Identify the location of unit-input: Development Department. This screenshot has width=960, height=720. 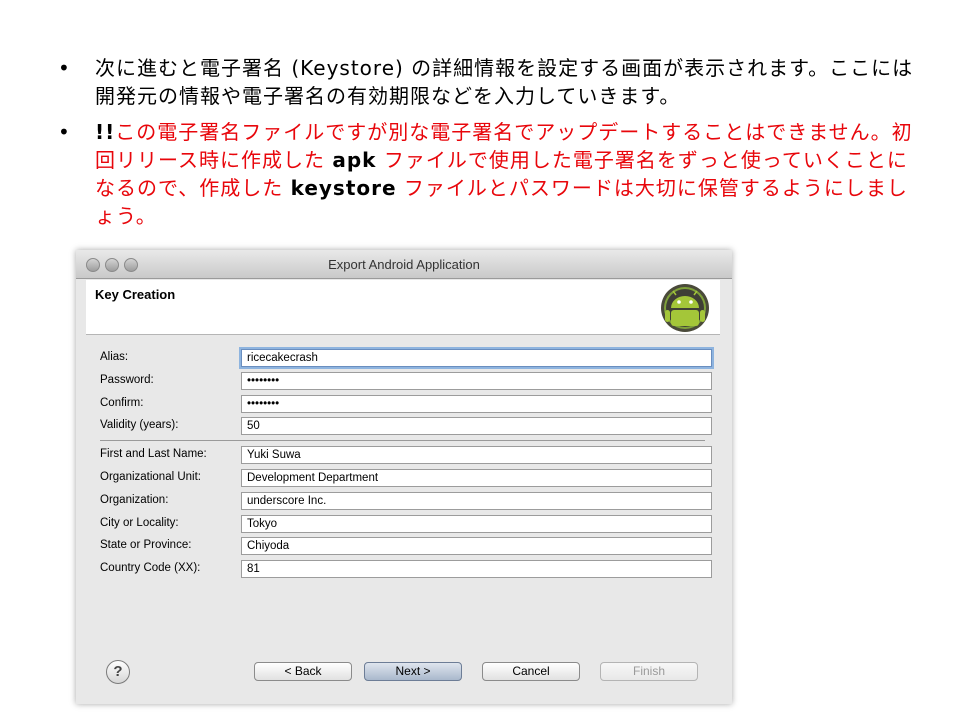
(476, 478).